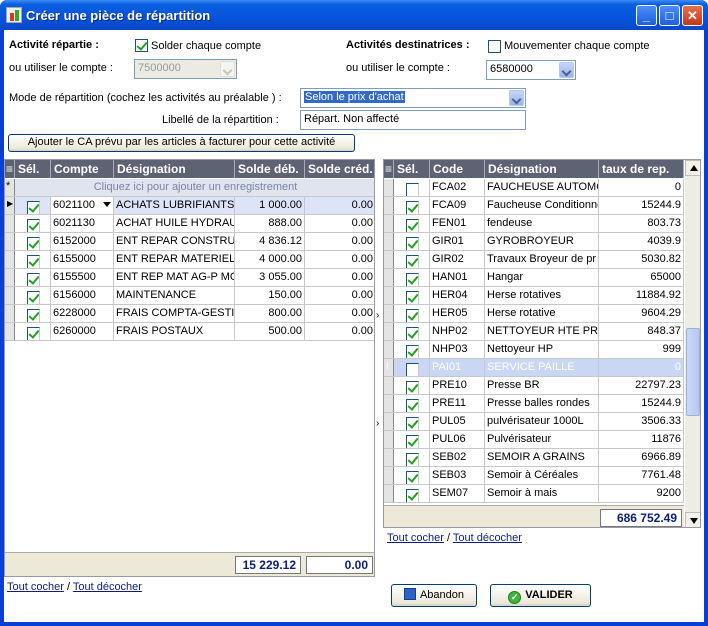 Image resolution: width=708 pixels, height=626 pixels. Describe the element at coordinates (82, 259) in the screenshot. I see `cell-compte: 6155000` at that location.